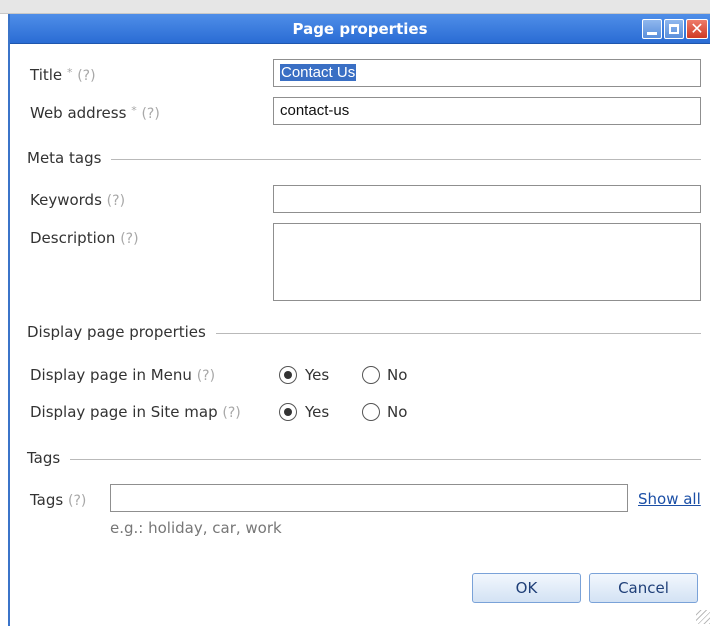 This screenshot has height=626, width=710. Describe the element at coordinates (317, 412) in the screenshot. I see `sitemap-yes-label: Yes` at that location.